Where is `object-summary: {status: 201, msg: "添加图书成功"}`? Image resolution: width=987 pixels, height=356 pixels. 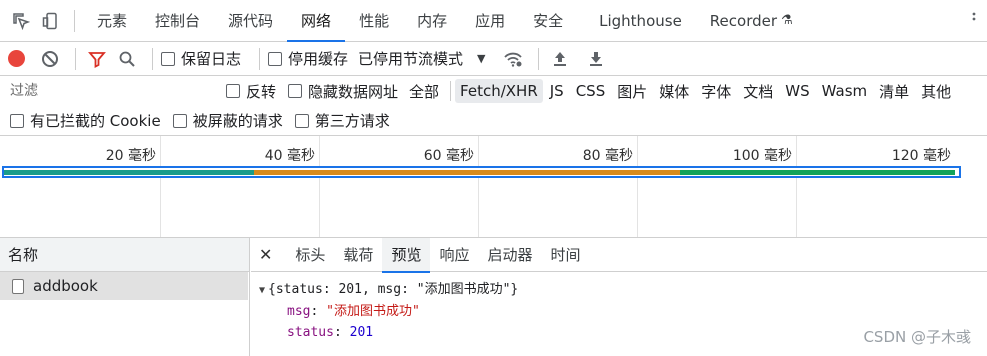 object-summary: {status: 201, msg: "添加图书成功"} is located at coordinates (393, 289).